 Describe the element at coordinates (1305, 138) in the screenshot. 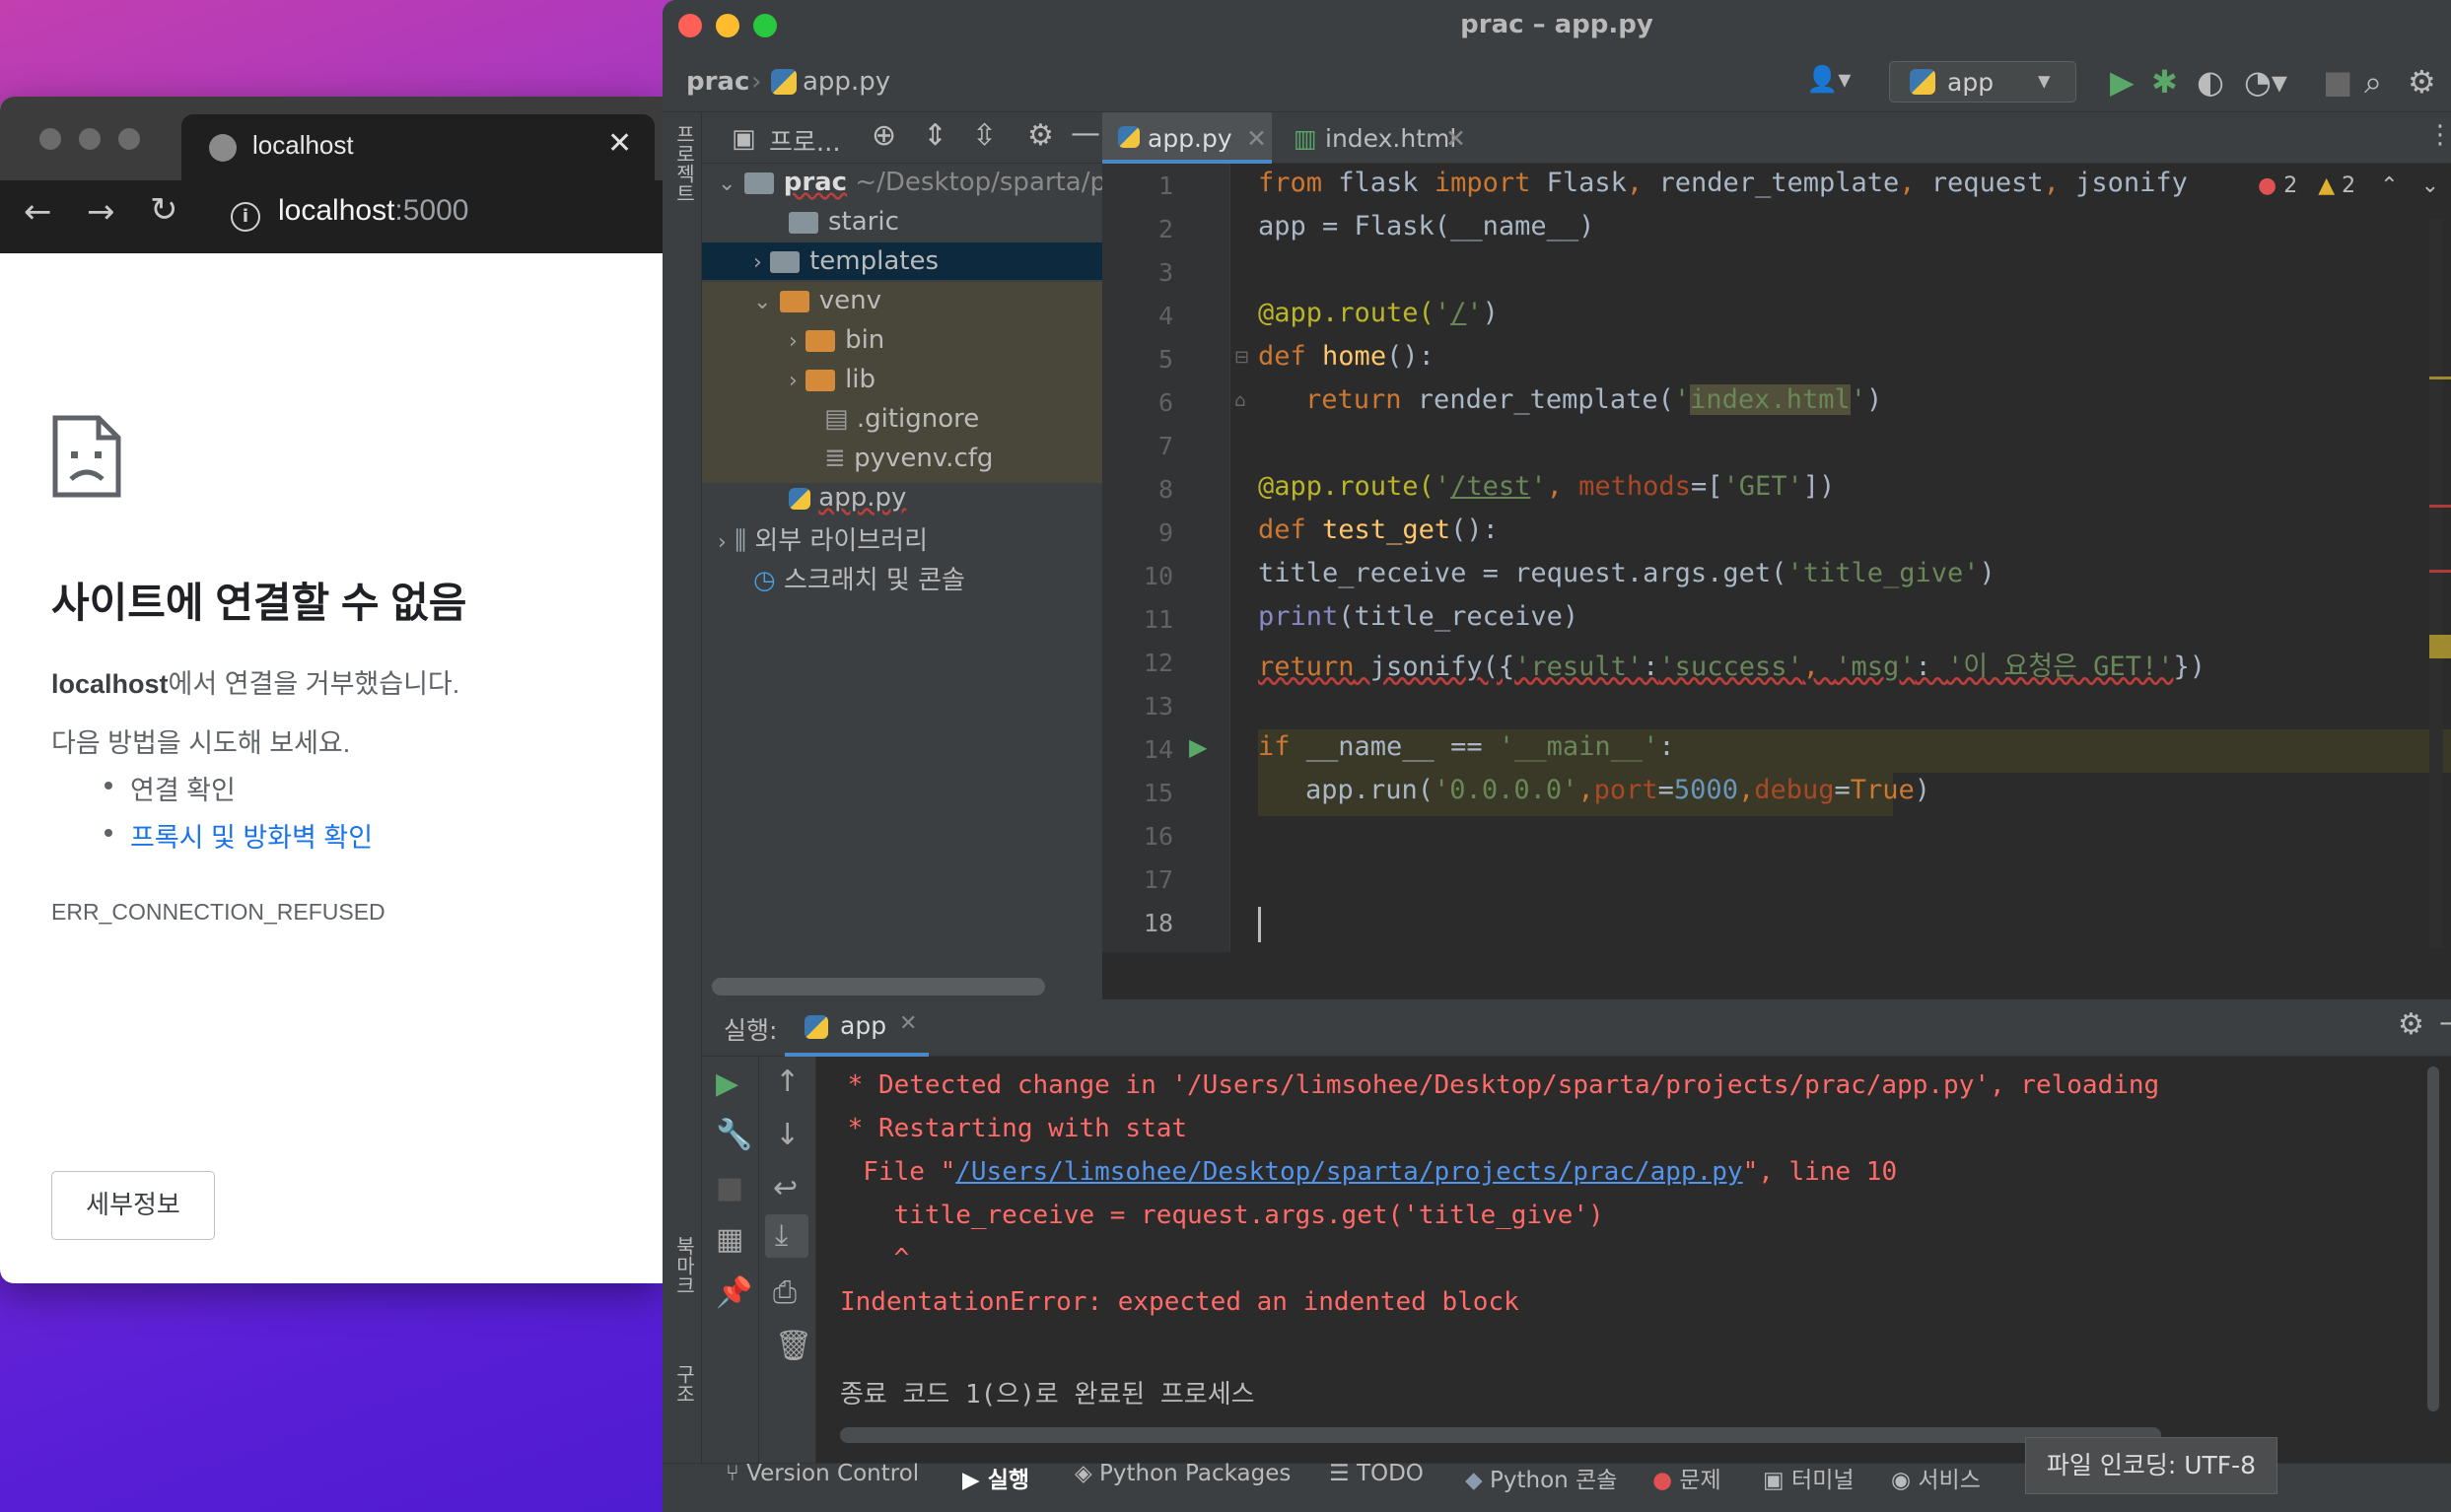

I see `html-file-icon: ▥` at that location.